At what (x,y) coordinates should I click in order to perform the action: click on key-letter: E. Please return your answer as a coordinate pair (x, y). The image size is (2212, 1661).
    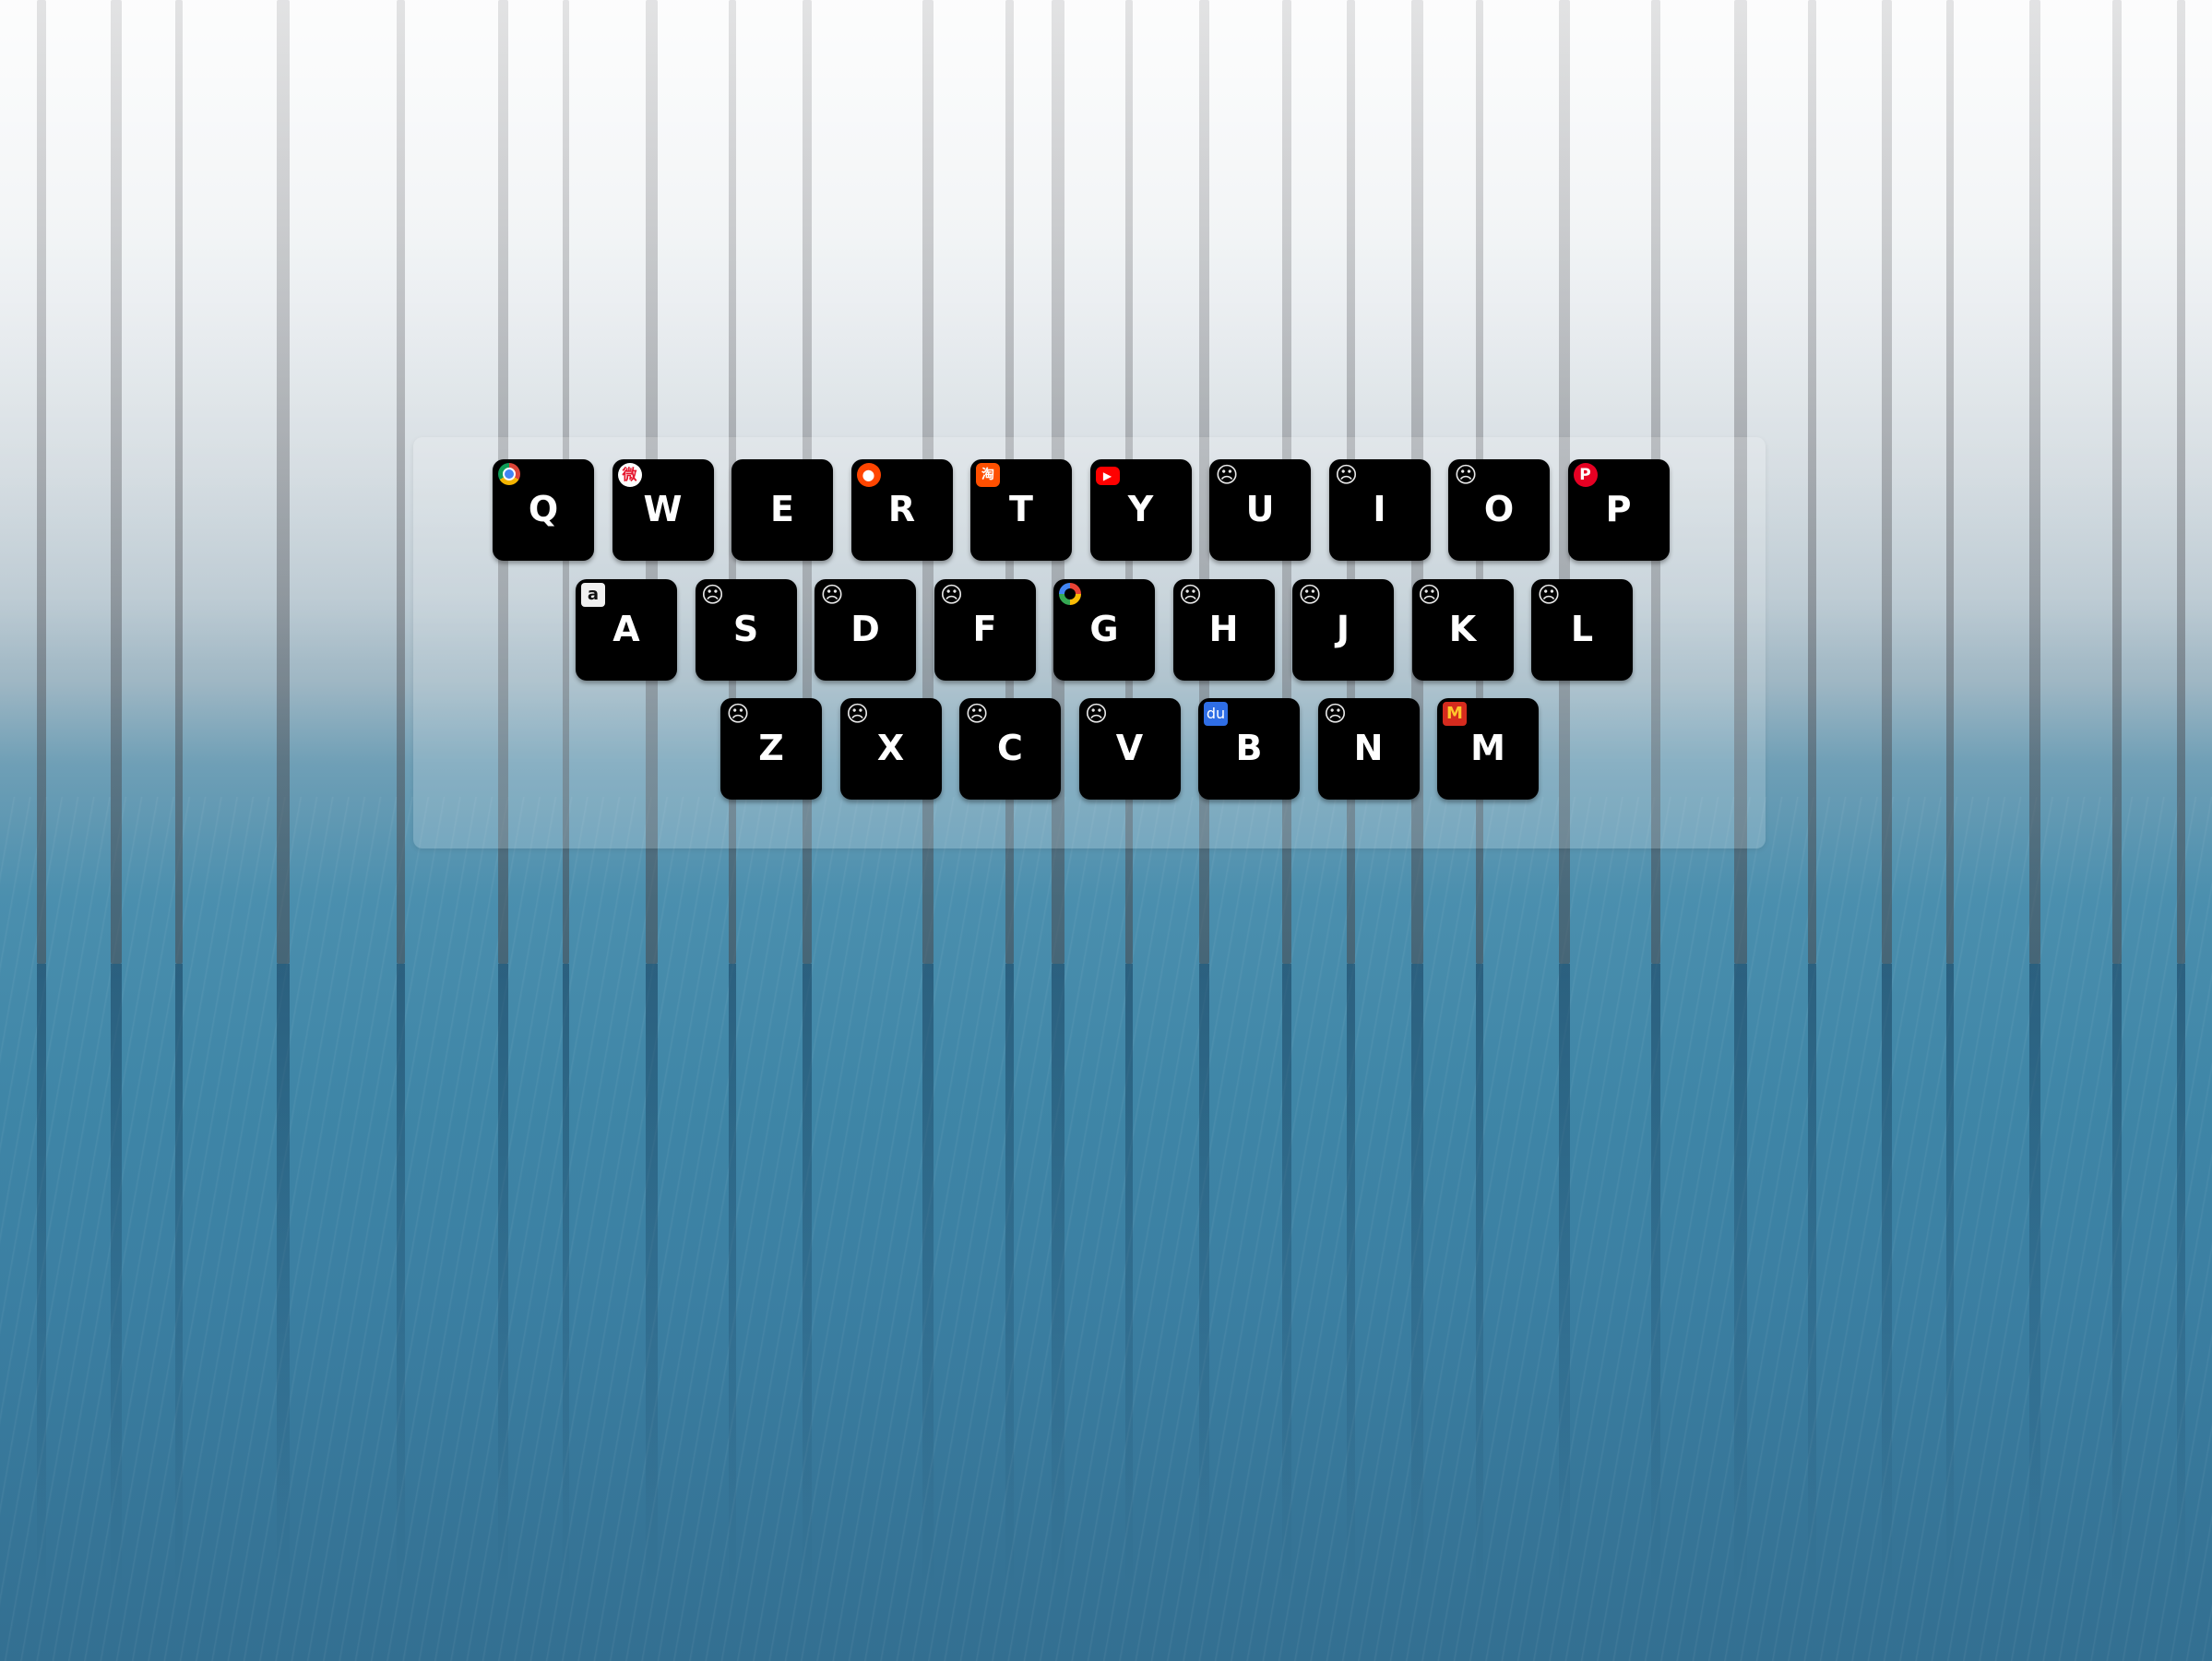
    Looking at the image, I should click on (782, 509).